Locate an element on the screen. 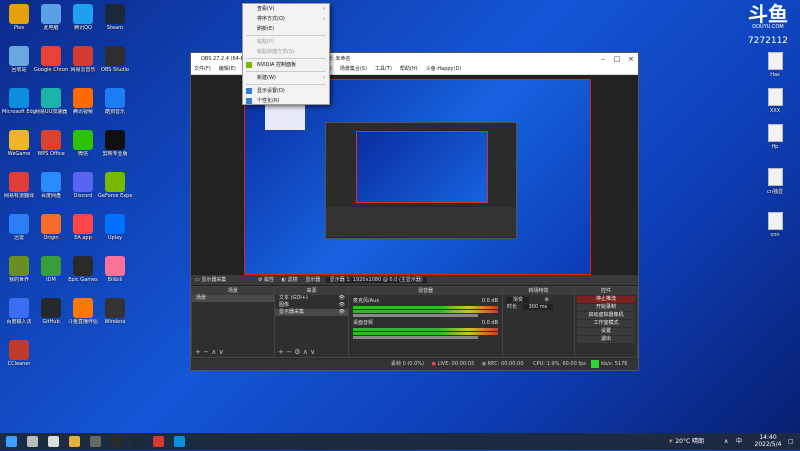  desktop-icon: 剪映专业版 is located at coordinates (115, 150).